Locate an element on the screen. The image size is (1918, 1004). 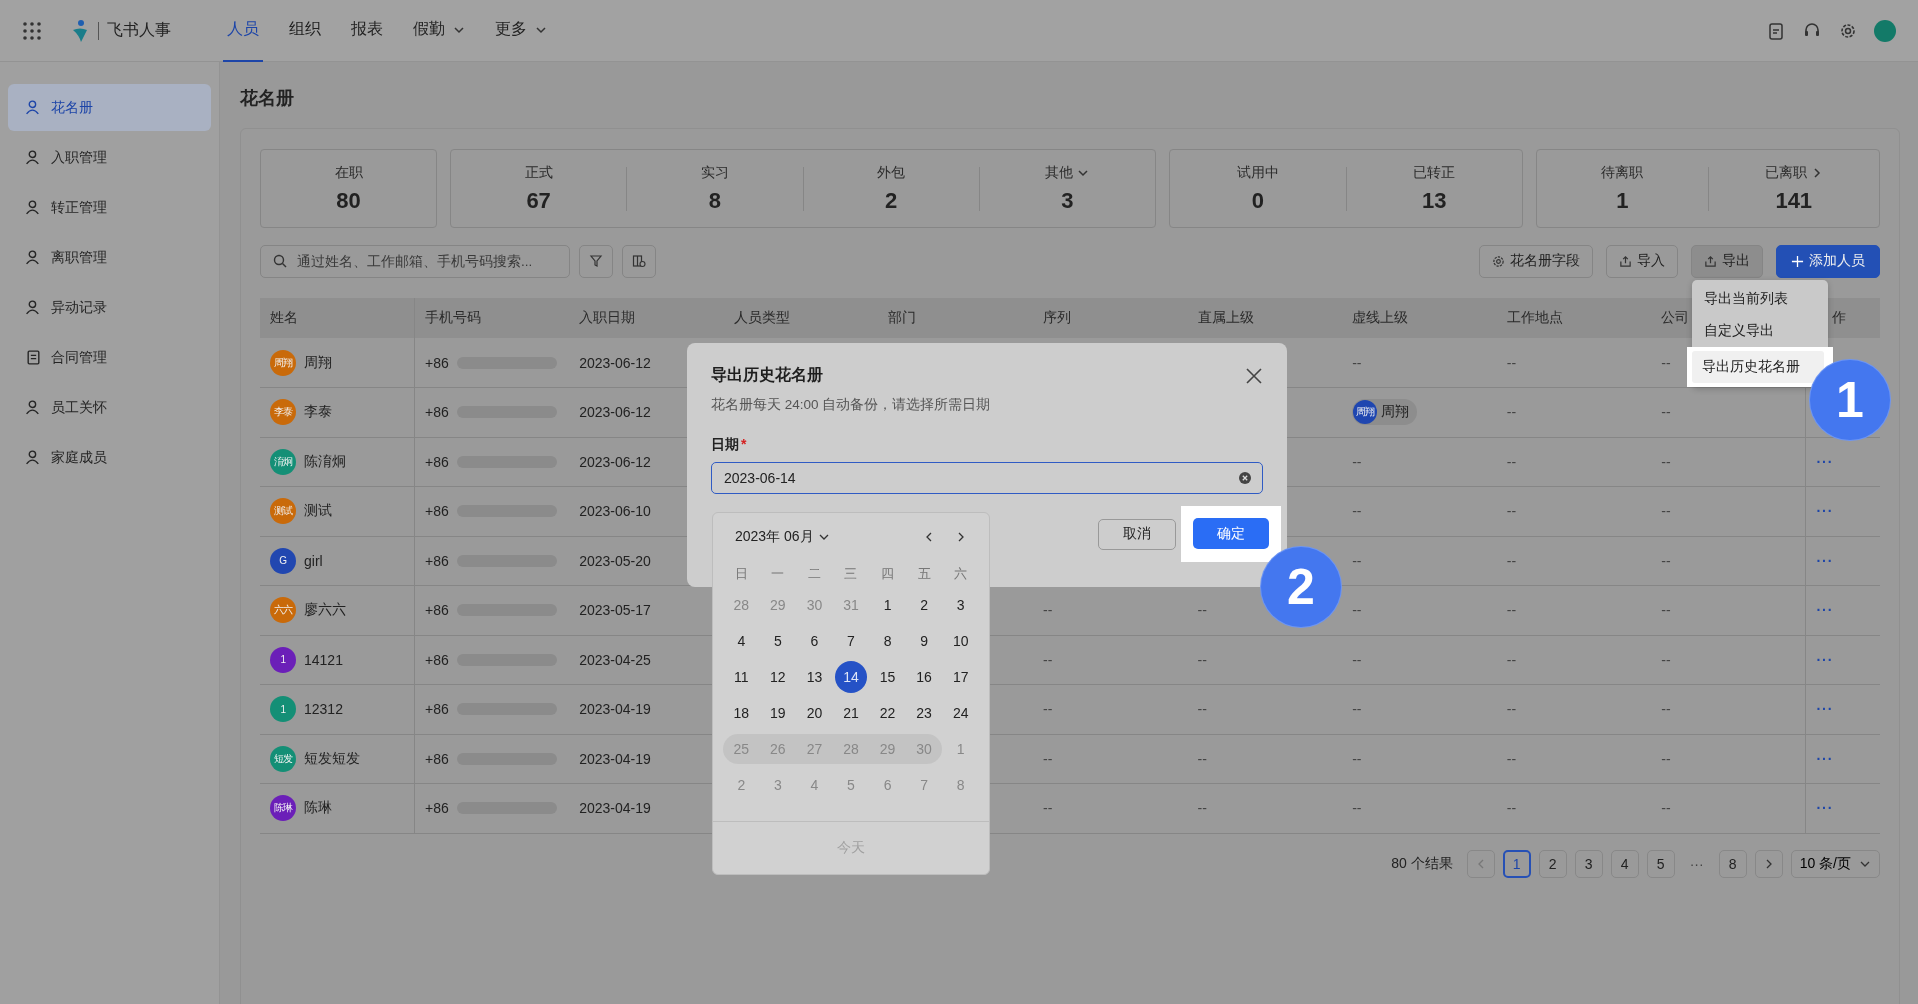
calendar-day: 3 is located at coordinates (960, 605).